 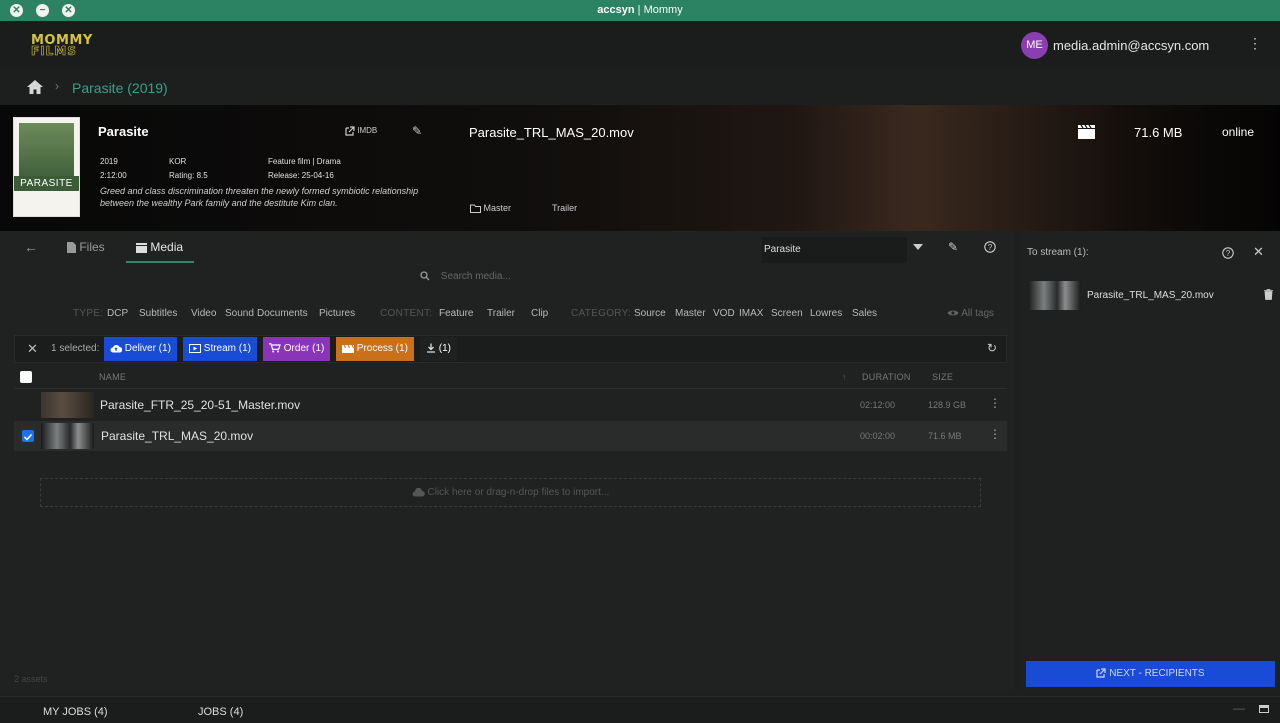 I want to click on window-titlebar: ✕ − ✕ accsyn | Mommy, so click(x=640, y=10).